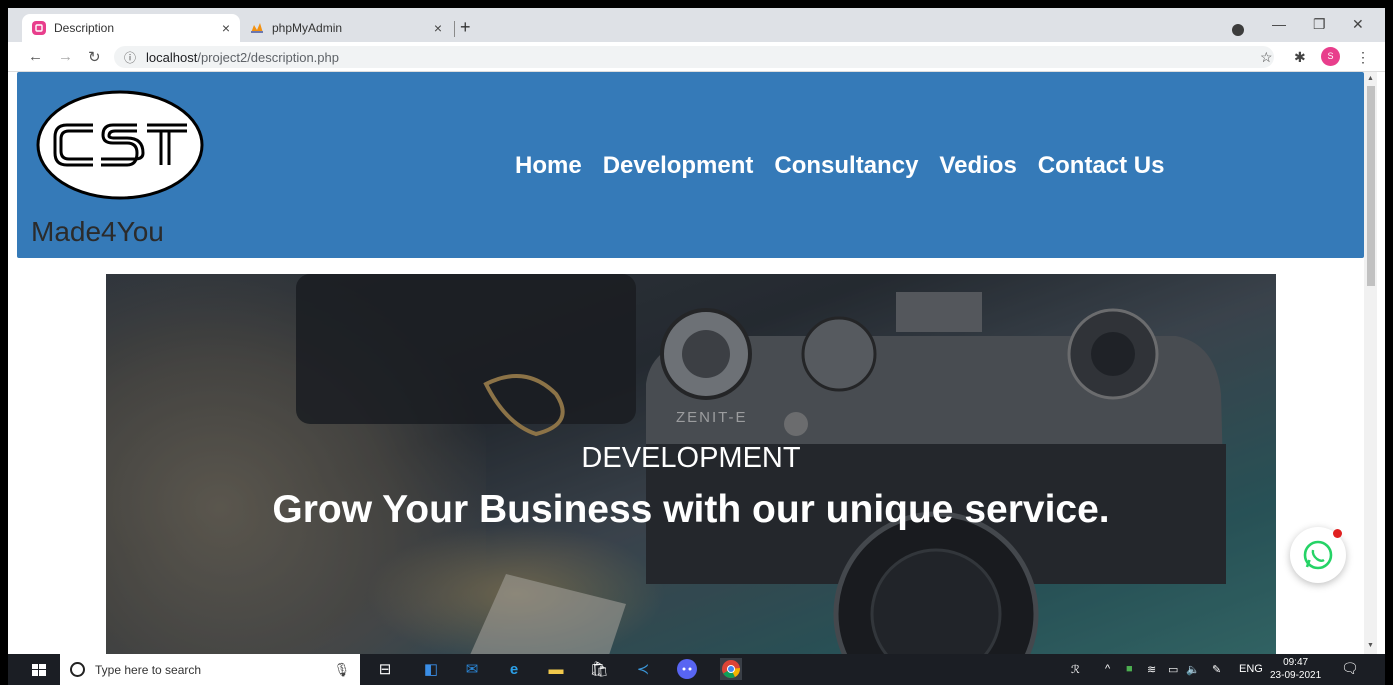 The height and width of the screenshot is (685, 1393). I want to click on browser-tab-strip: Description × phpMyAdmin × + — ❐ ✕, so click(696, 25).